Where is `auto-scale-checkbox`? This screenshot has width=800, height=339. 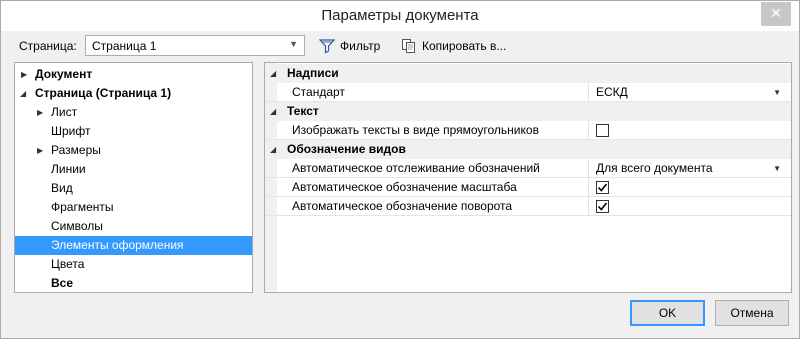
auto-scale-checkbox is located at coordinates (602, 187).